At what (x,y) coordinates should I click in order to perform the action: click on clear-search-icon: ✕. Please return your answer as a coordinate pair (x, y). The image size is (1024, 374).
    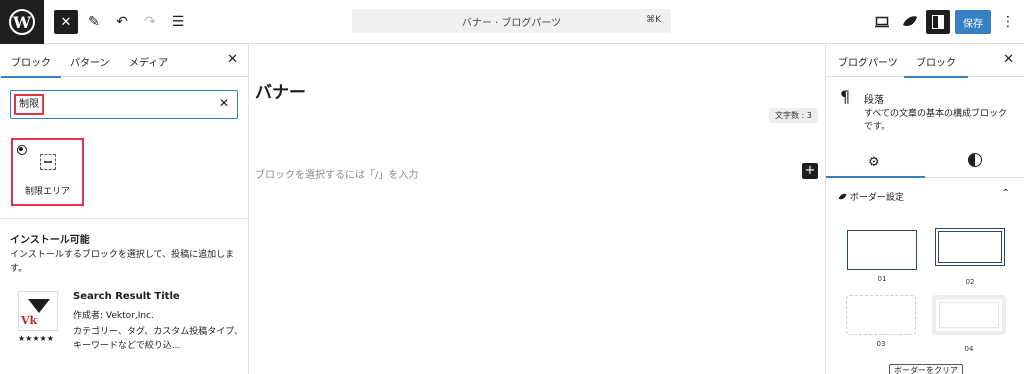
    Looking at the image, I should click on (224, 103).